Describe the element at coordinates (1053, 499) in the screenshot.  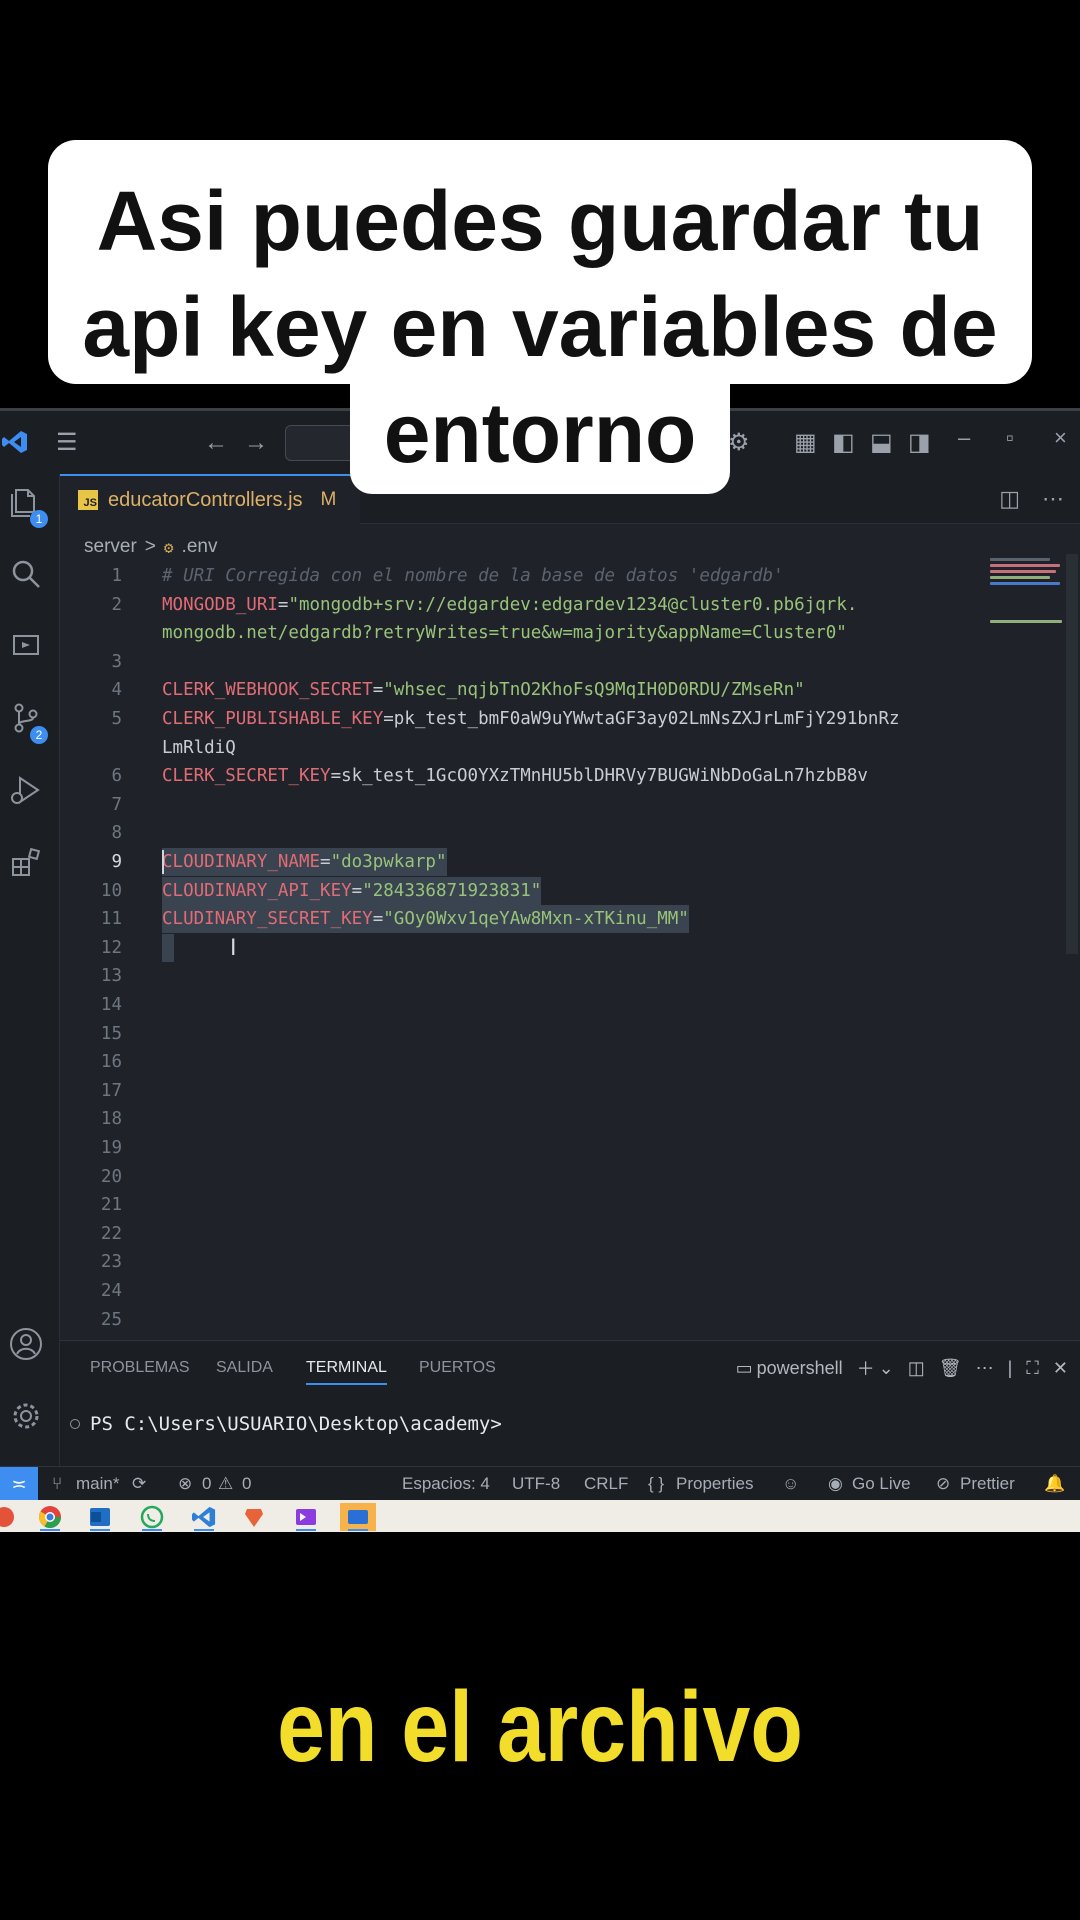
I see `more-actions-icon: ⋯` at that location.